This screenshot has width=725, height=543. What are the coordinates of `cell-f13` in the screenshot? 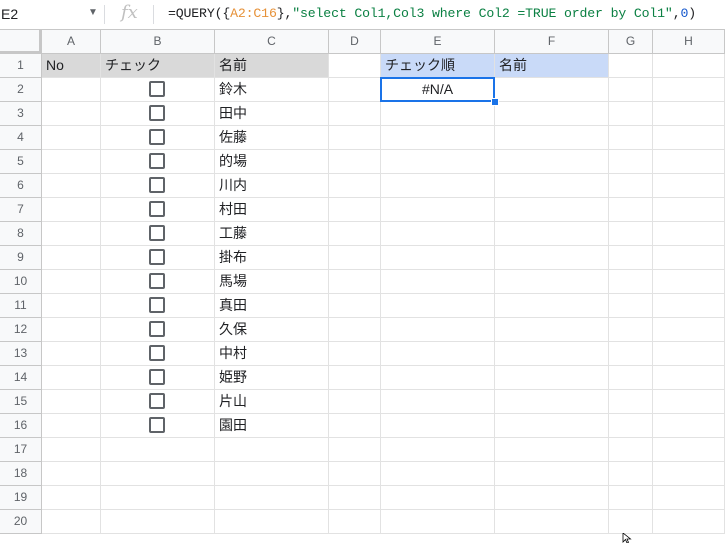 It's located at (552, 354).